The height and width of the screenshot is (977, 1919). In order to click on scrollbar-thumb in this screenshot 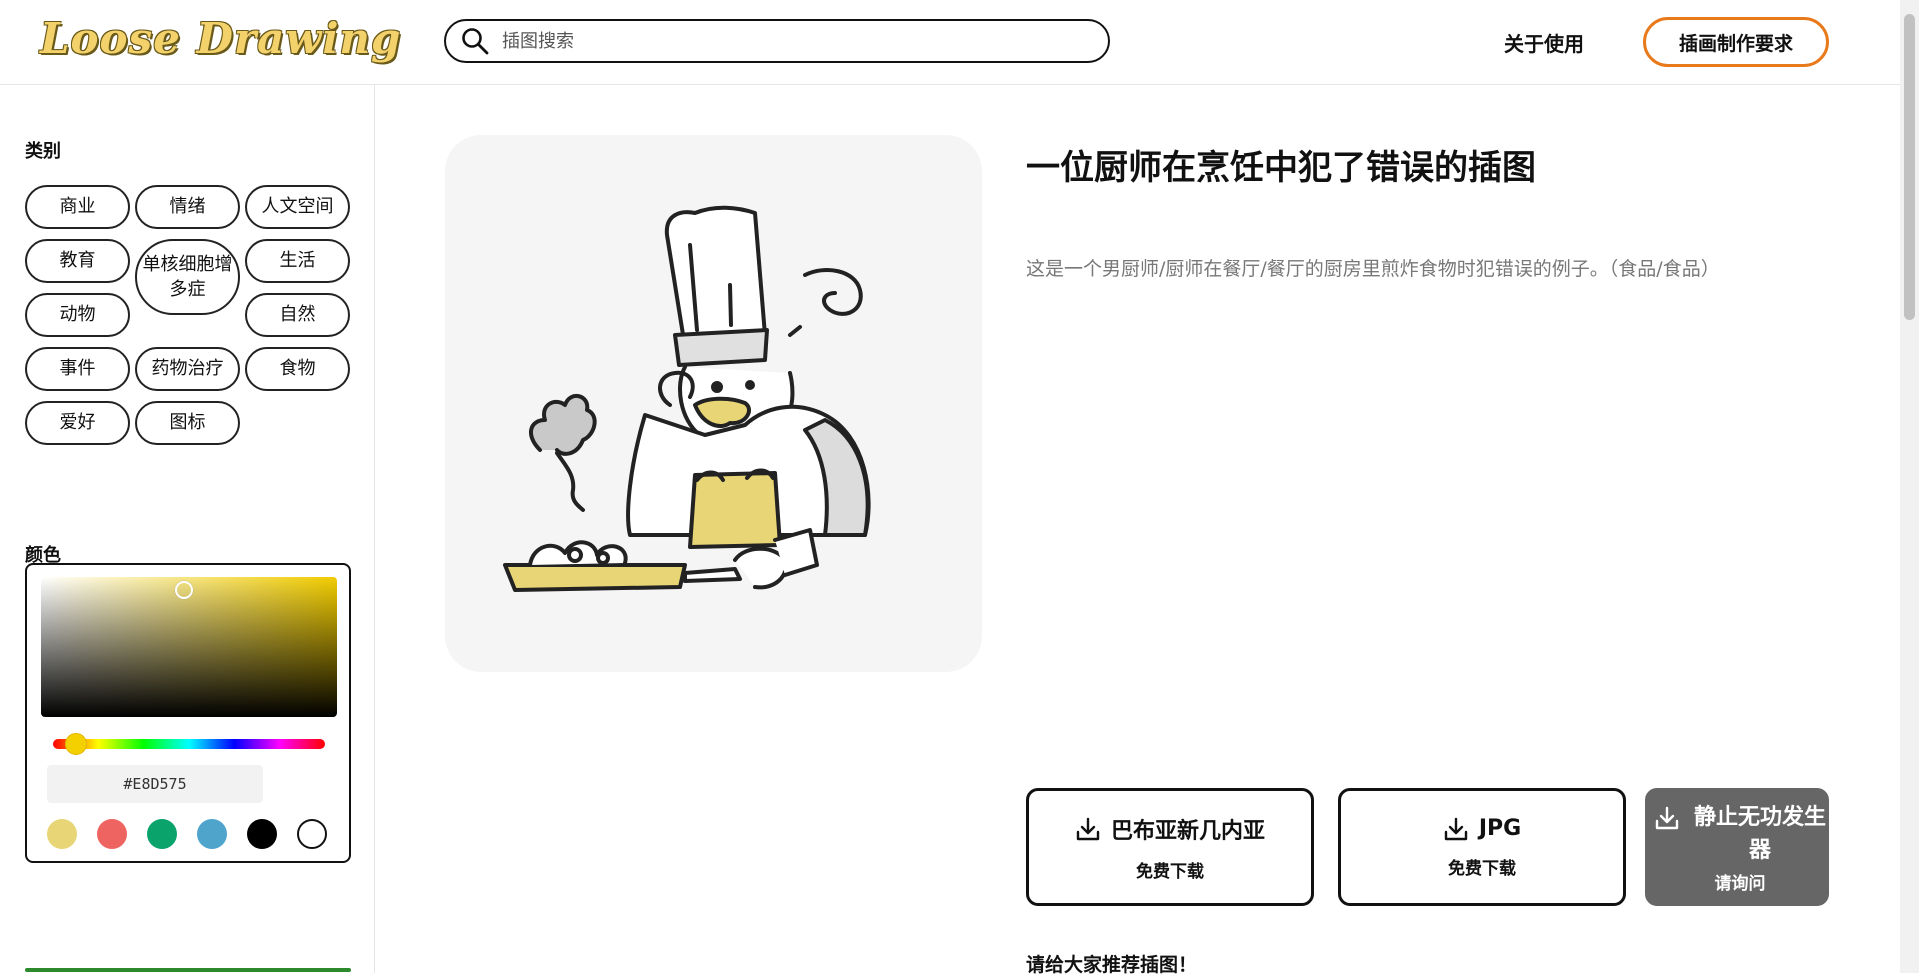, I will do `click(1909, 167)`.